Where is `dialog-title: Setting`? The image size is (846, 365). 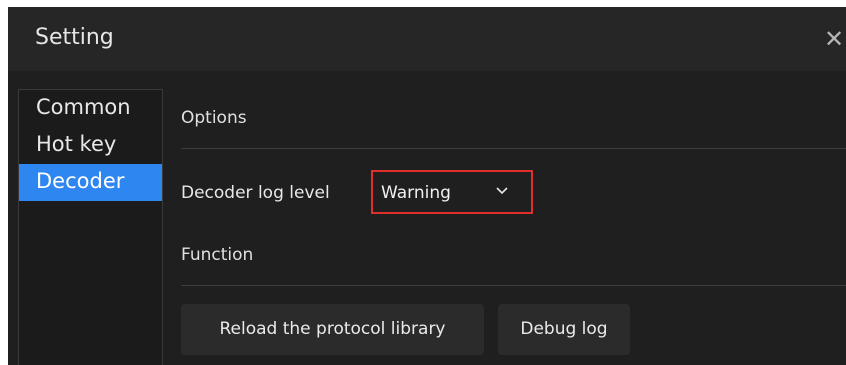 dialog-title: Setting is located at coordinates (74, 37).